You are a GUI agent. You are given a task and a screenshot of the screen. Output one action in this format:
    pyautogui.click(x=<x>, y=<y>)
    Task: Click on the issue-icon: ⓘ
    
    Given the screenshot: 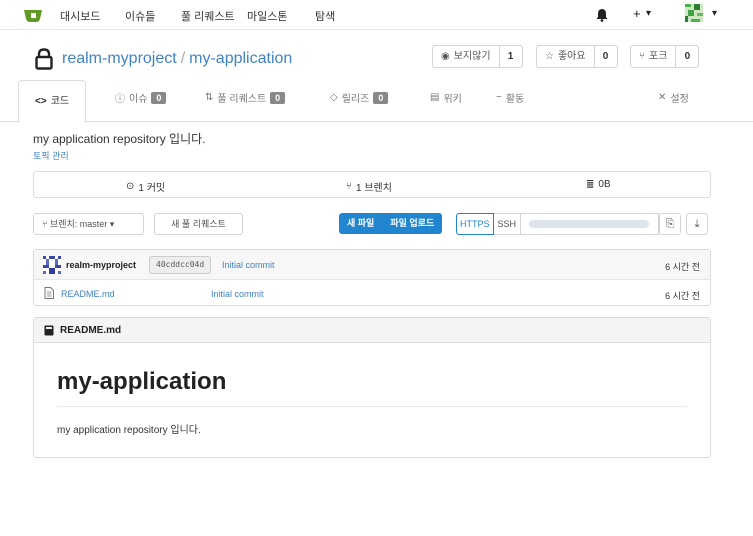 What is the action you would take?
    pyautogui.click(x=120, y=99)
    